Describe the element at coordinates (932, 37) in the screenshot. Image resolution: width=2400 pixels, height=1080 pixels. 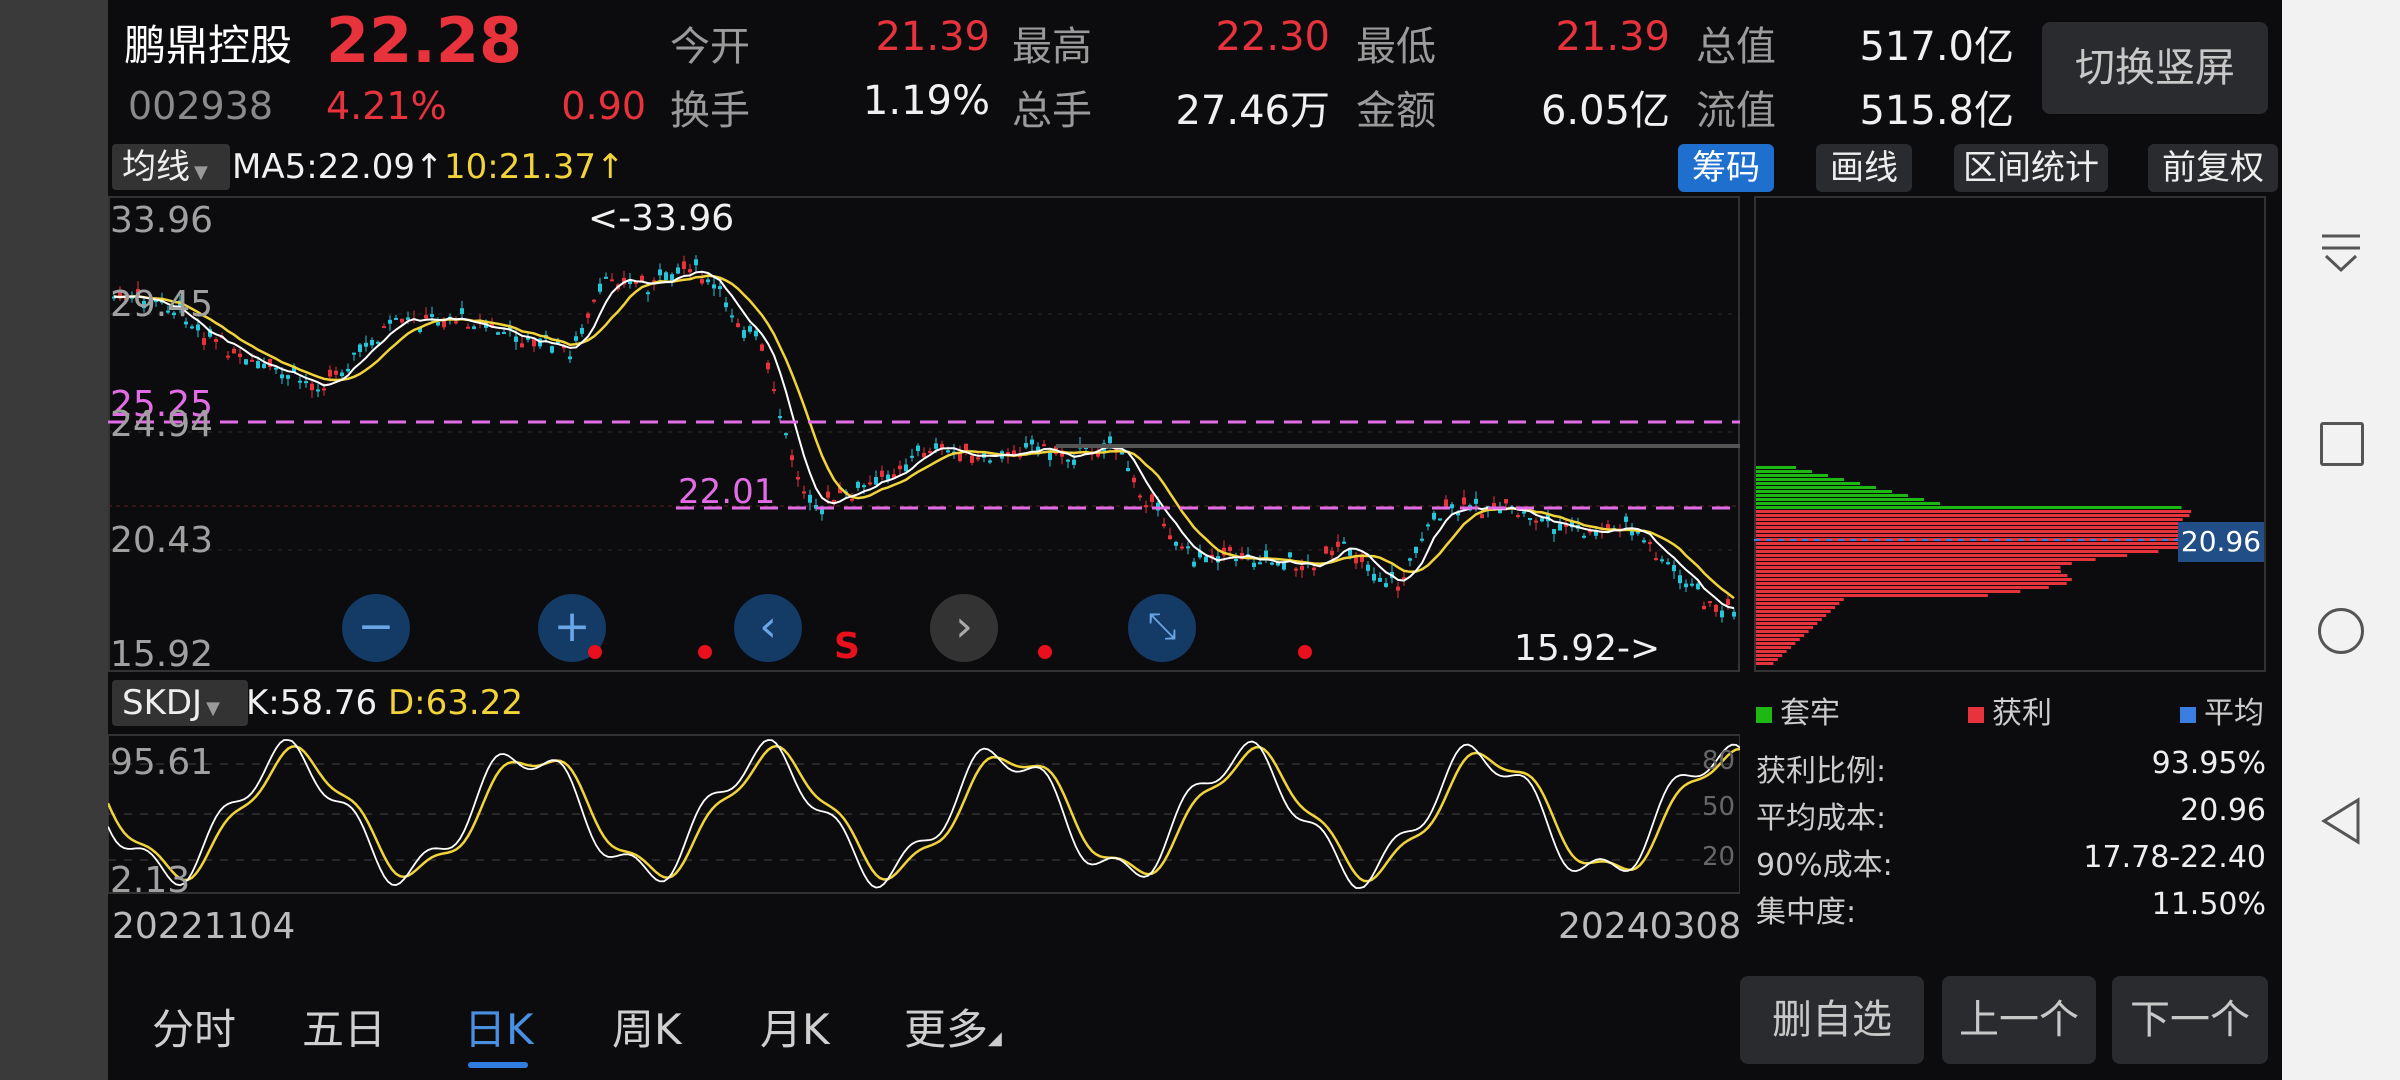
I see `quote-value-open: 21.39` at that location.